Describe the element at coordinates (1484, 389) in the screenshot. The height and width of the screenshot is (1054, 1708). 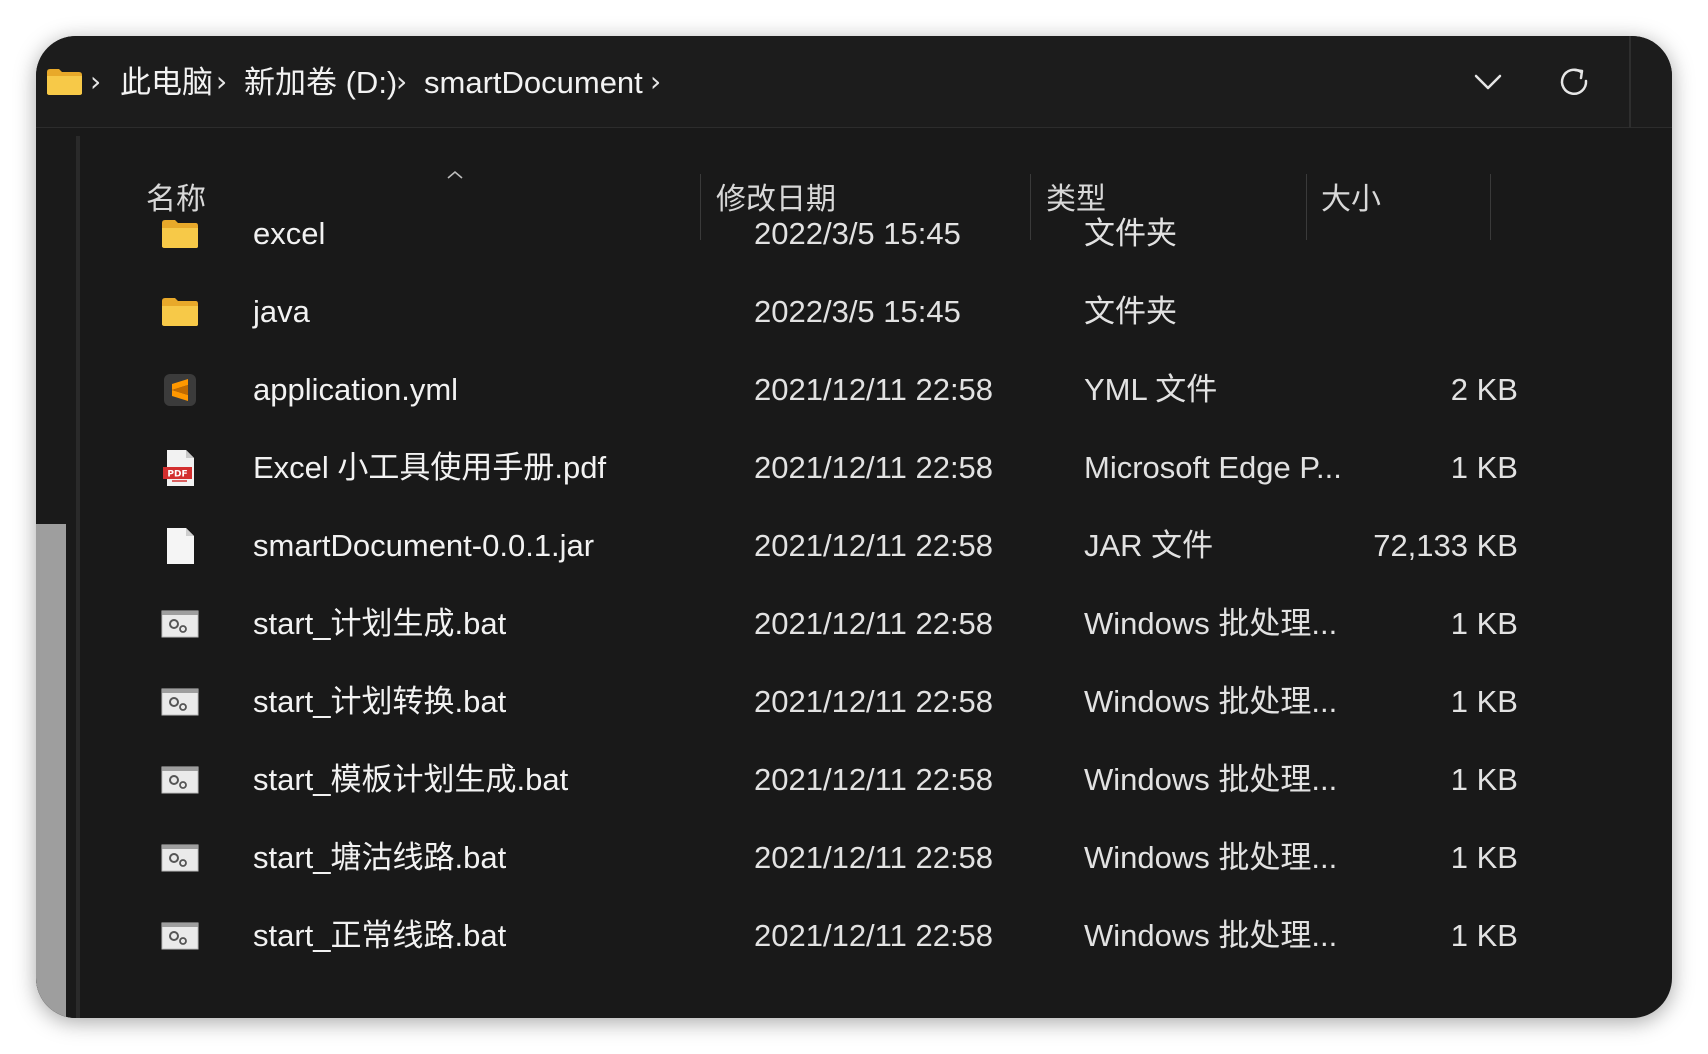
I see `file-size: 2 KB` at that location.